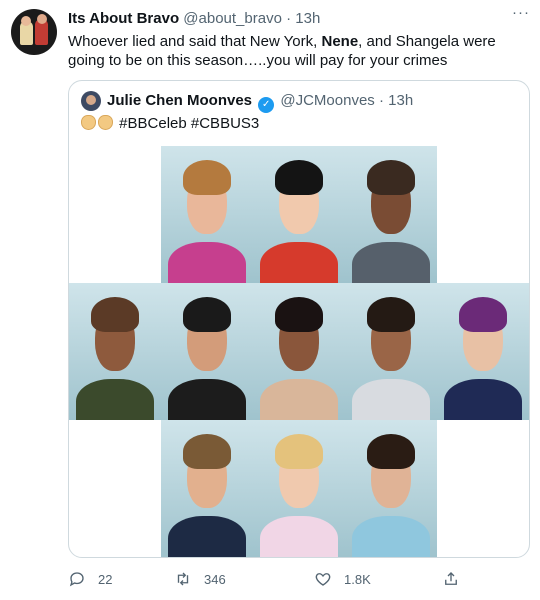 The image size is (540, 600). What do you see at coordinates (327, 100) in the screenshot?
I see `quoted-author-handle: @JCMoonves` at bounding box center [327, 100].